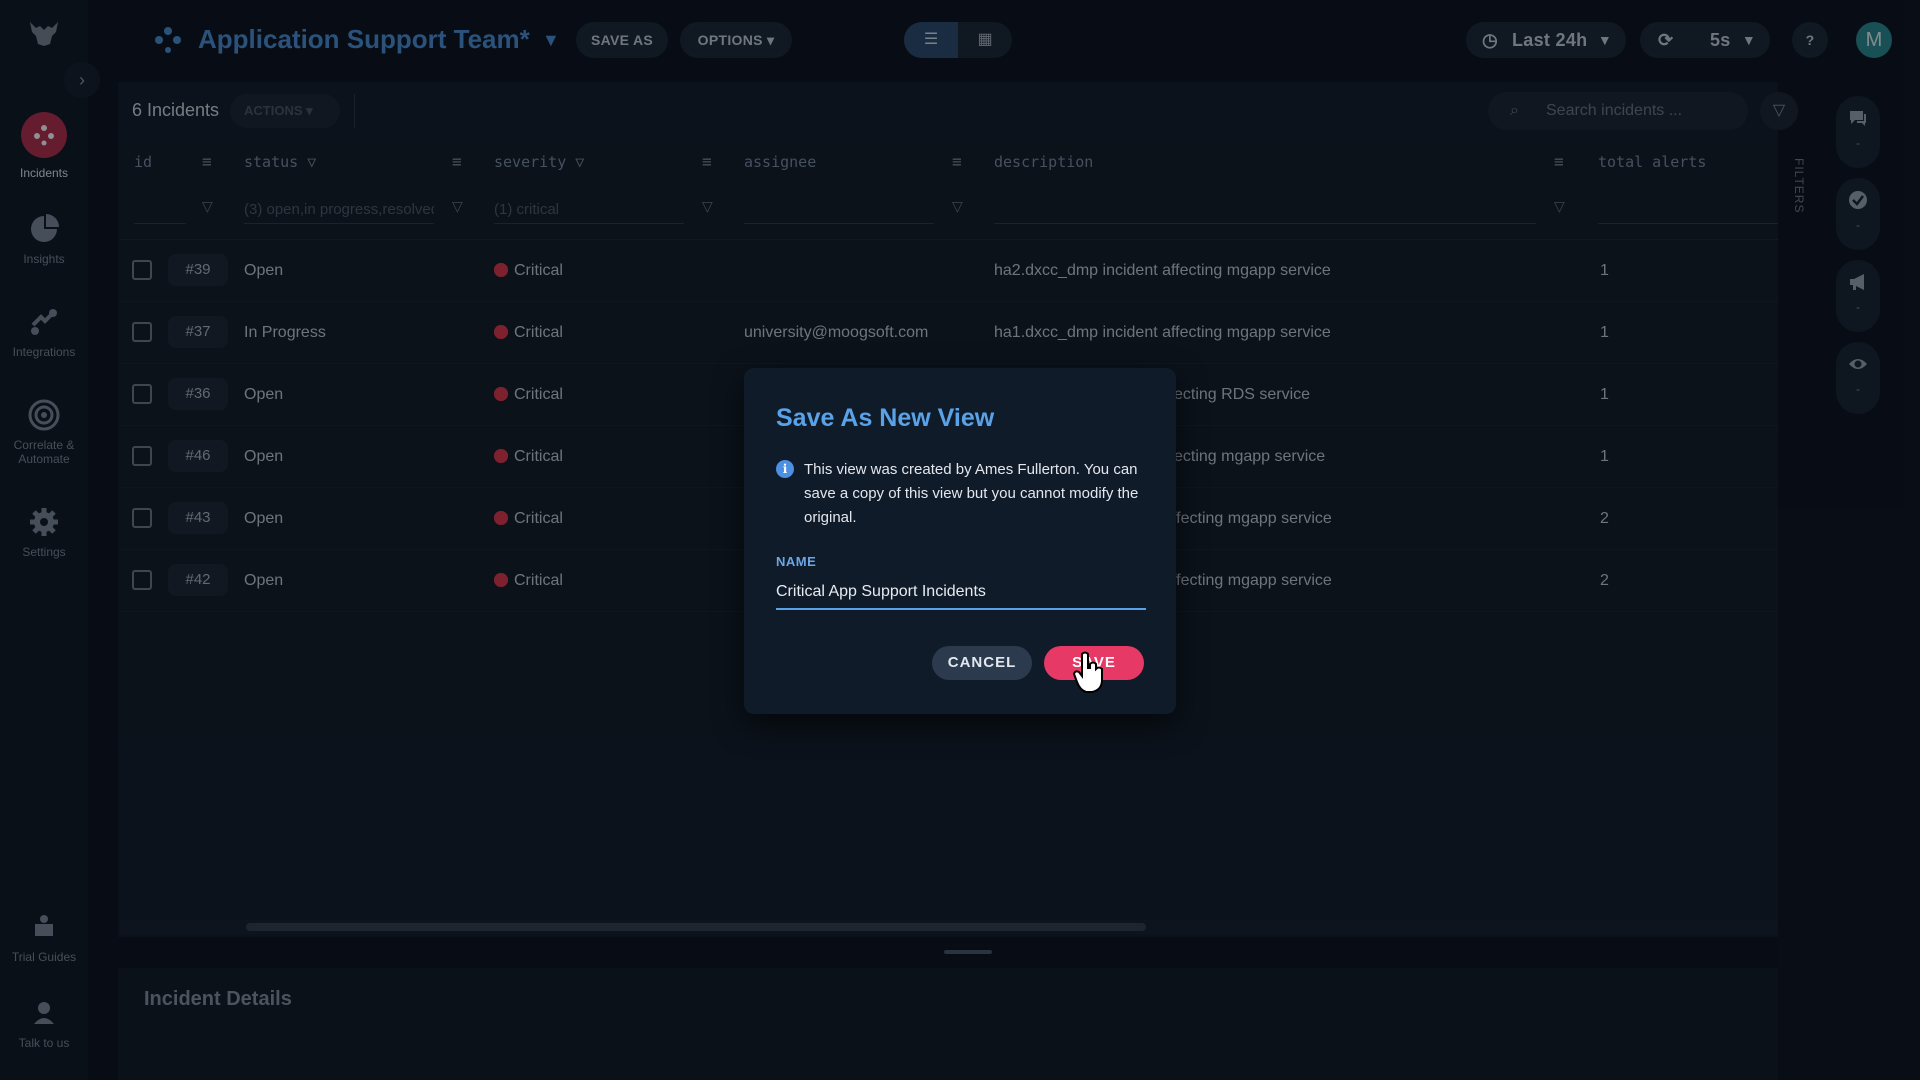 The width and height of the screenshot is (1920, 1080). Describe the element at coordinates (961, 593) in the screenshot. I see `view-name-input` at that location.